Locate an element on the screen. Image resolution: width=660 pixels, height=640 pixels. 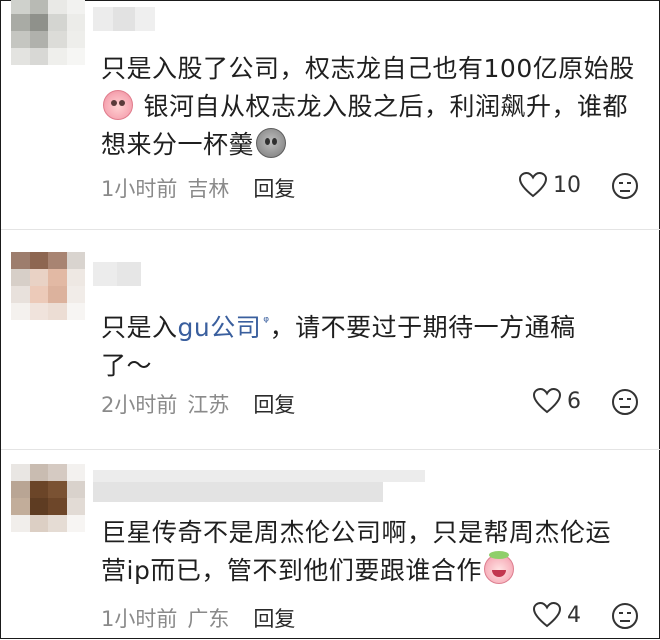
like-button: 10 is located at coordinates (550, 185).